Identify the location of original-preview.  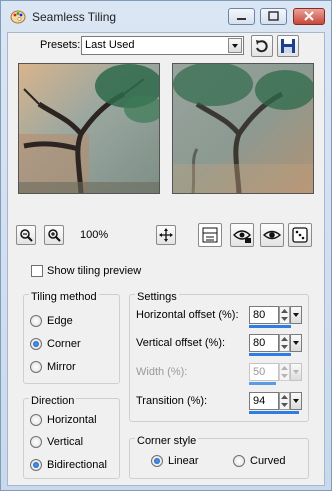
(89, 128).